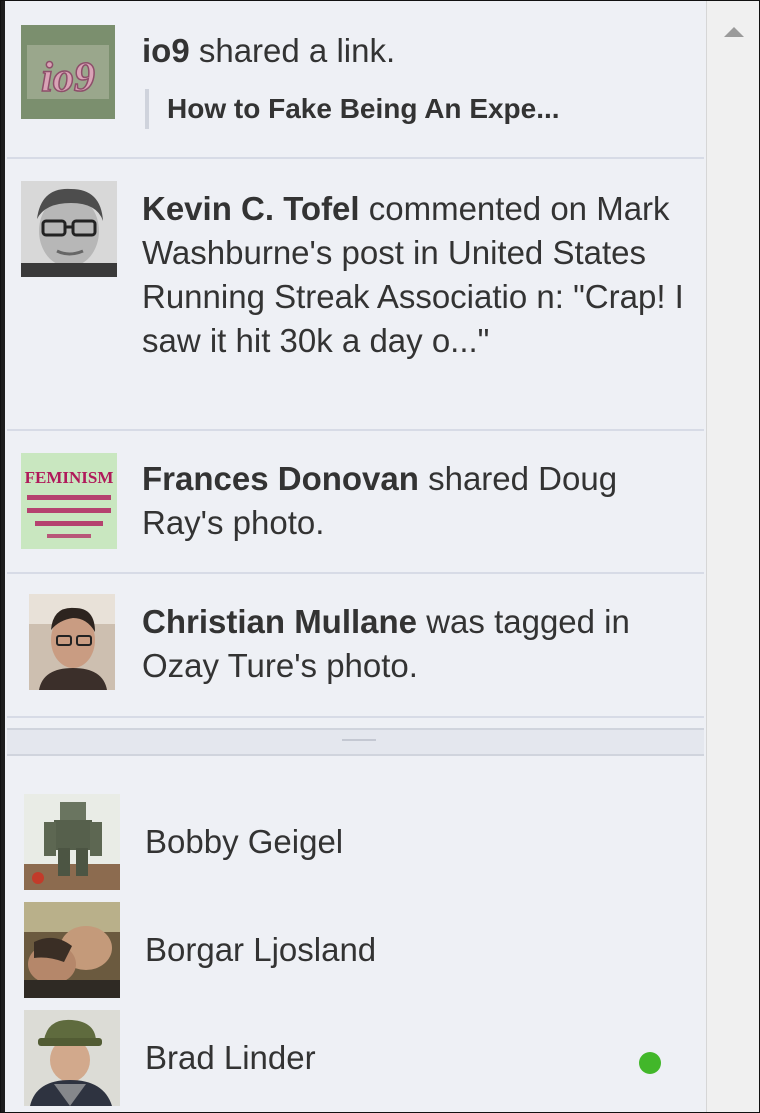  I want to click on feminism-poster-text: FEMINISM, so click(69, 477).